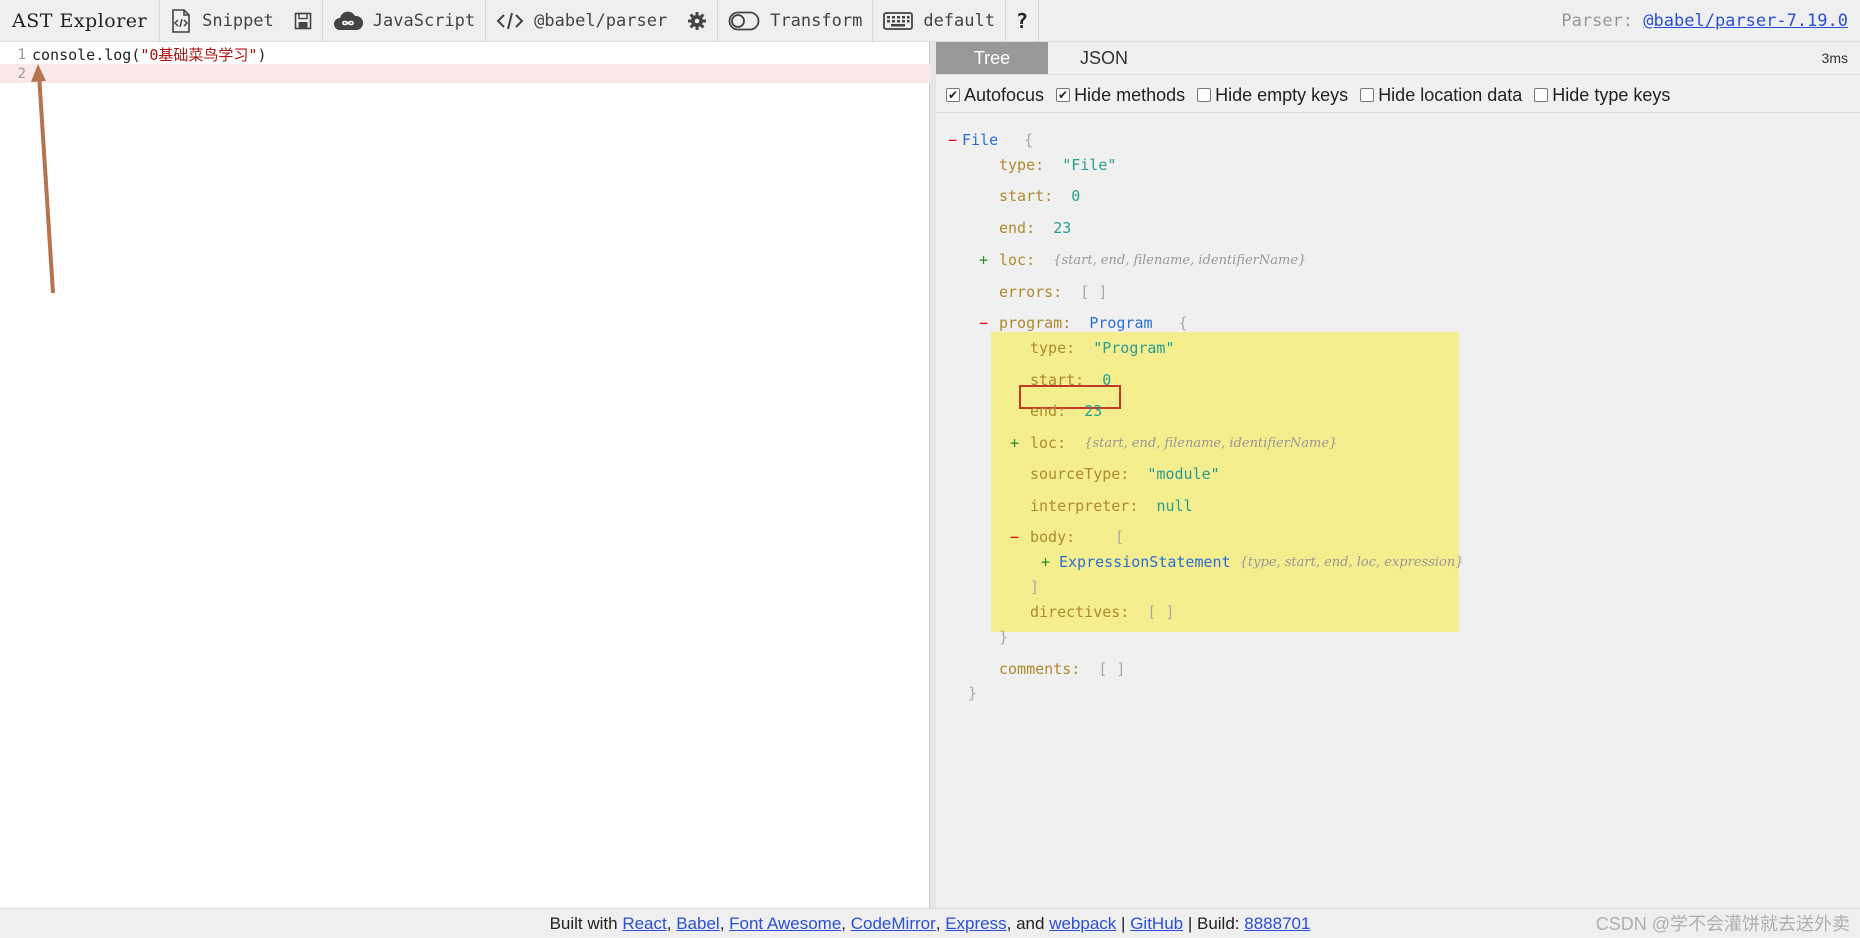 This screenshot has height=938, width=1860. What do you see at coordinates (583, 923) in the screenshot?
I see `footer-prefix: Built with` at bounding box center [583, 923].